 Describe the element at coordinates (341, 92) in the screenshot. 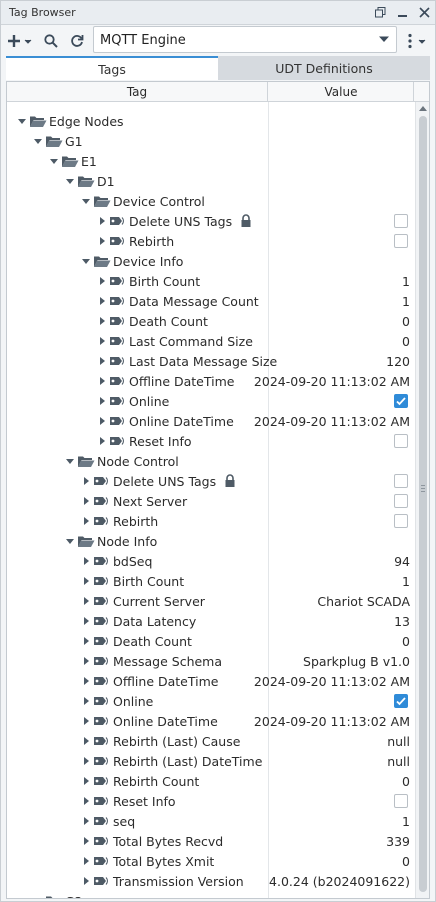

I see `column-header-value: Value` at that location.